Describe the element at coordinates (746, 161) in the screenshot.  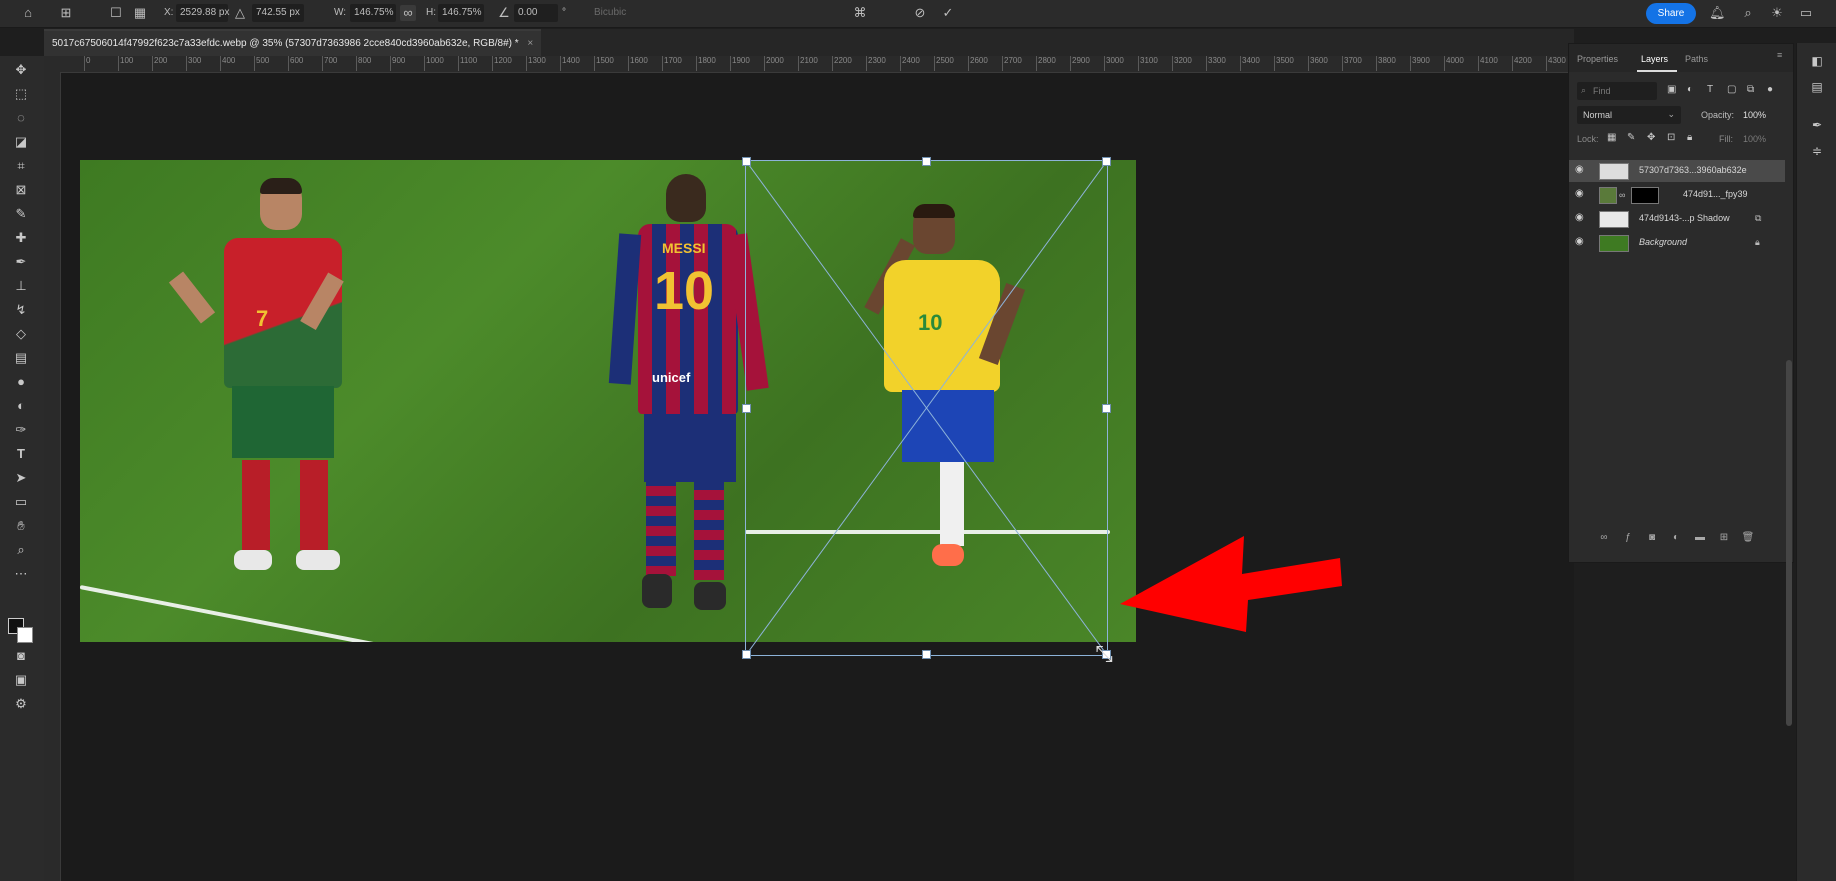
I see `handle-top-left` at that location.